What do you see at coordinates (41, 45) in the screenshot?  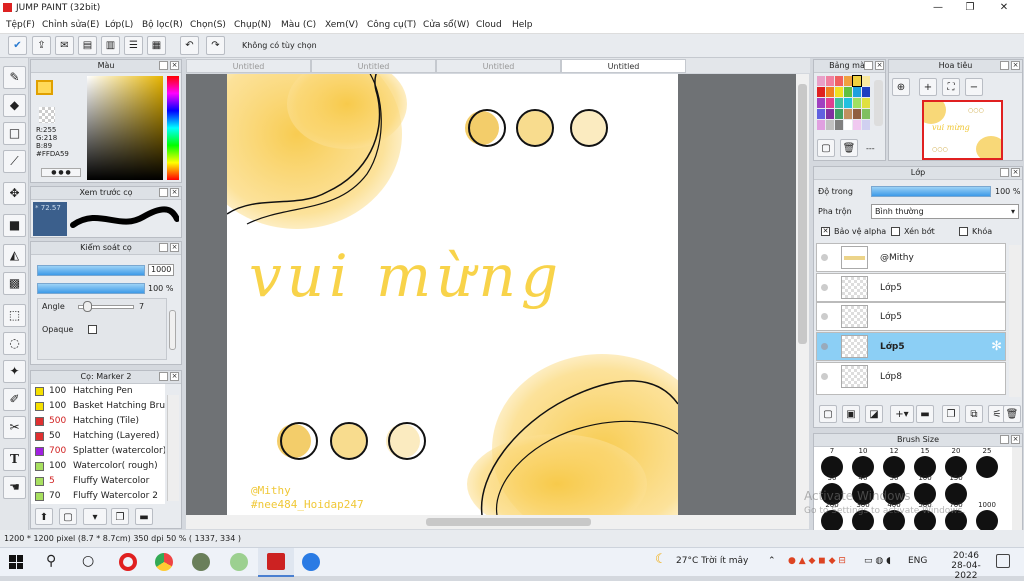 I see `share-icon: ⇪` at bounding box center [41, 45].